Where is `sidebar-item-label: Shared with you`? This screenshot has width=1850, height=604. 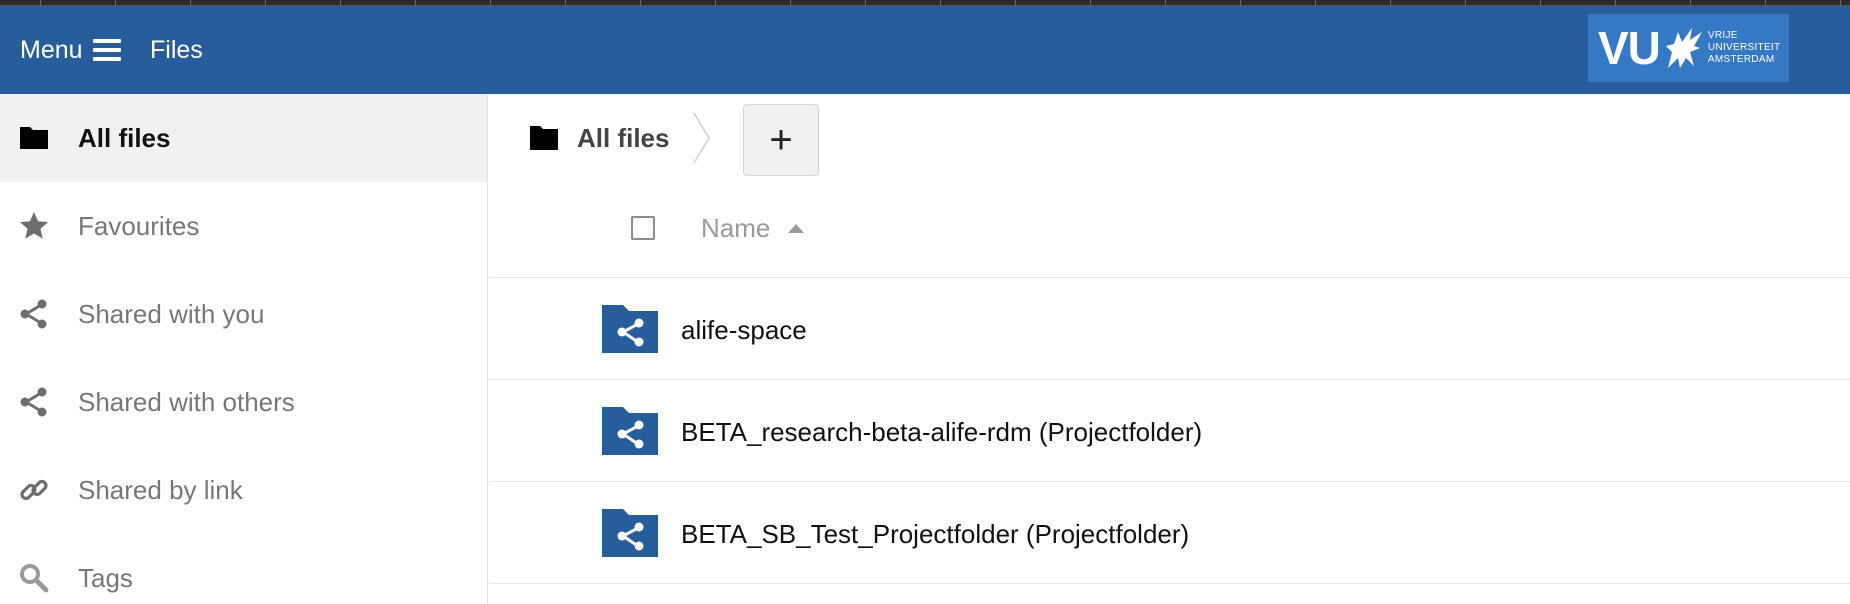 sidebar-item-label: Shared with you is located at coordinates (171, 313).